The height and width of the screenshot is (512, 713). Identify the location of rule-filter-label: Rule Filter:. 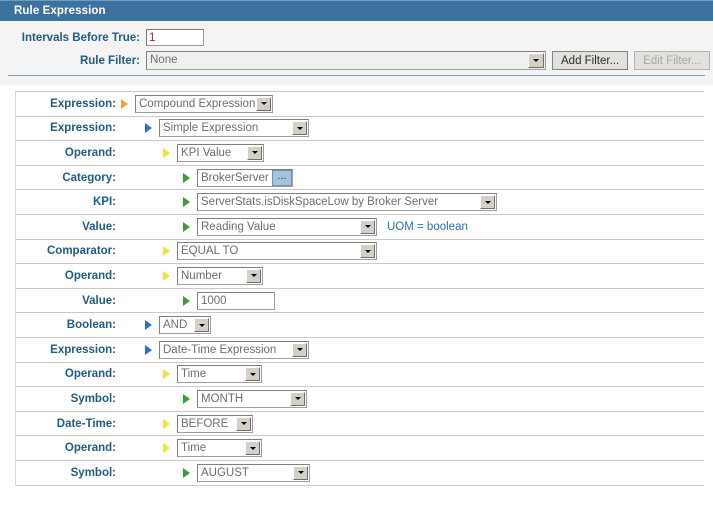
(109, 60).